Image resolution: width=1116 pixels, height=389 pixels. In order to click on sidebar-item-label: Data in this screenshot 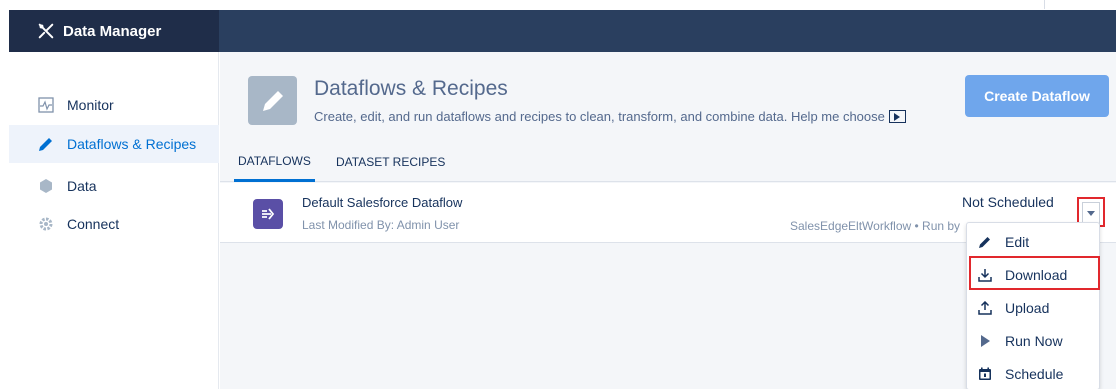, I will do `click(82, 186)`.